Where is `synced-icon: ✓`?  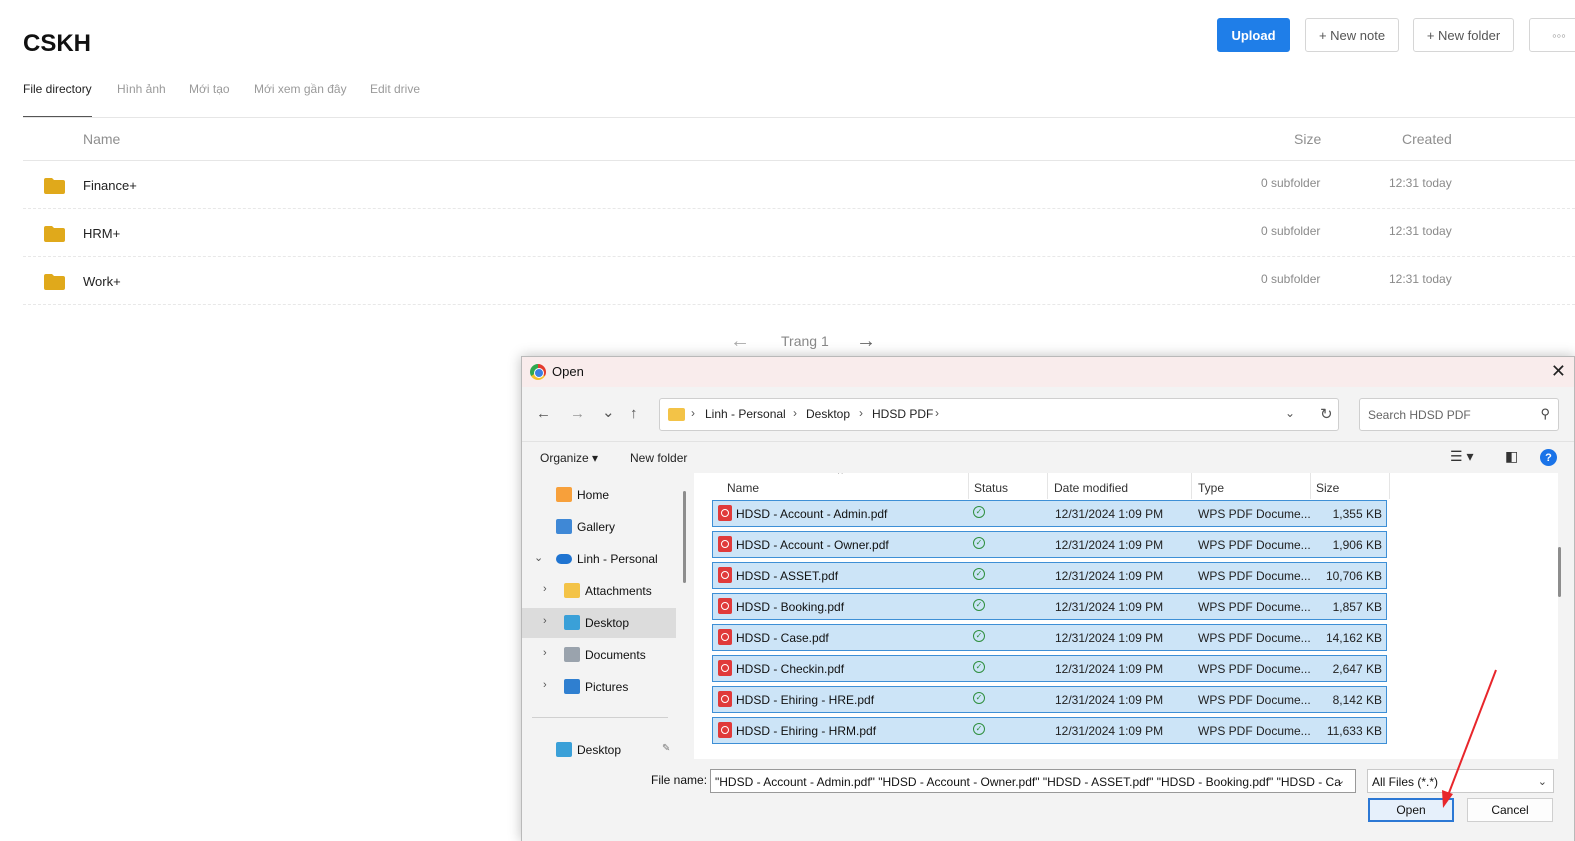 synced-icon: ✓ is located at coordinates (979, 574).